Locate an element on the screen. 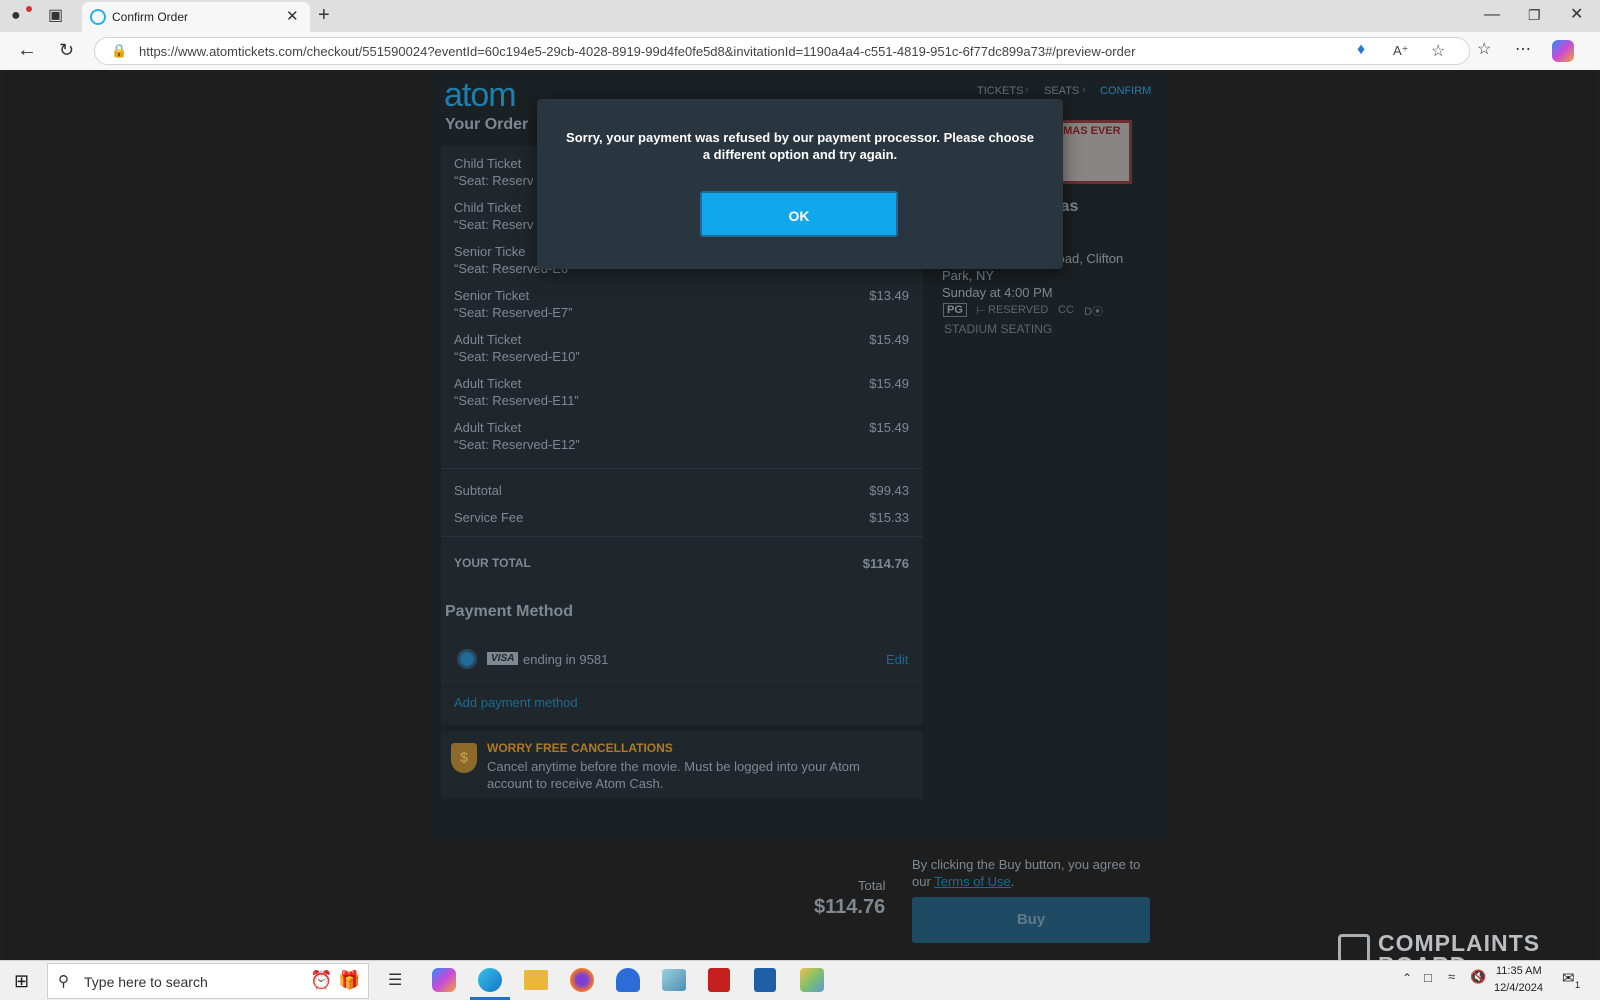 The image size is (1600, 1000). alarm-clock-icon: ⏰ is located at coordinates (321, 980).